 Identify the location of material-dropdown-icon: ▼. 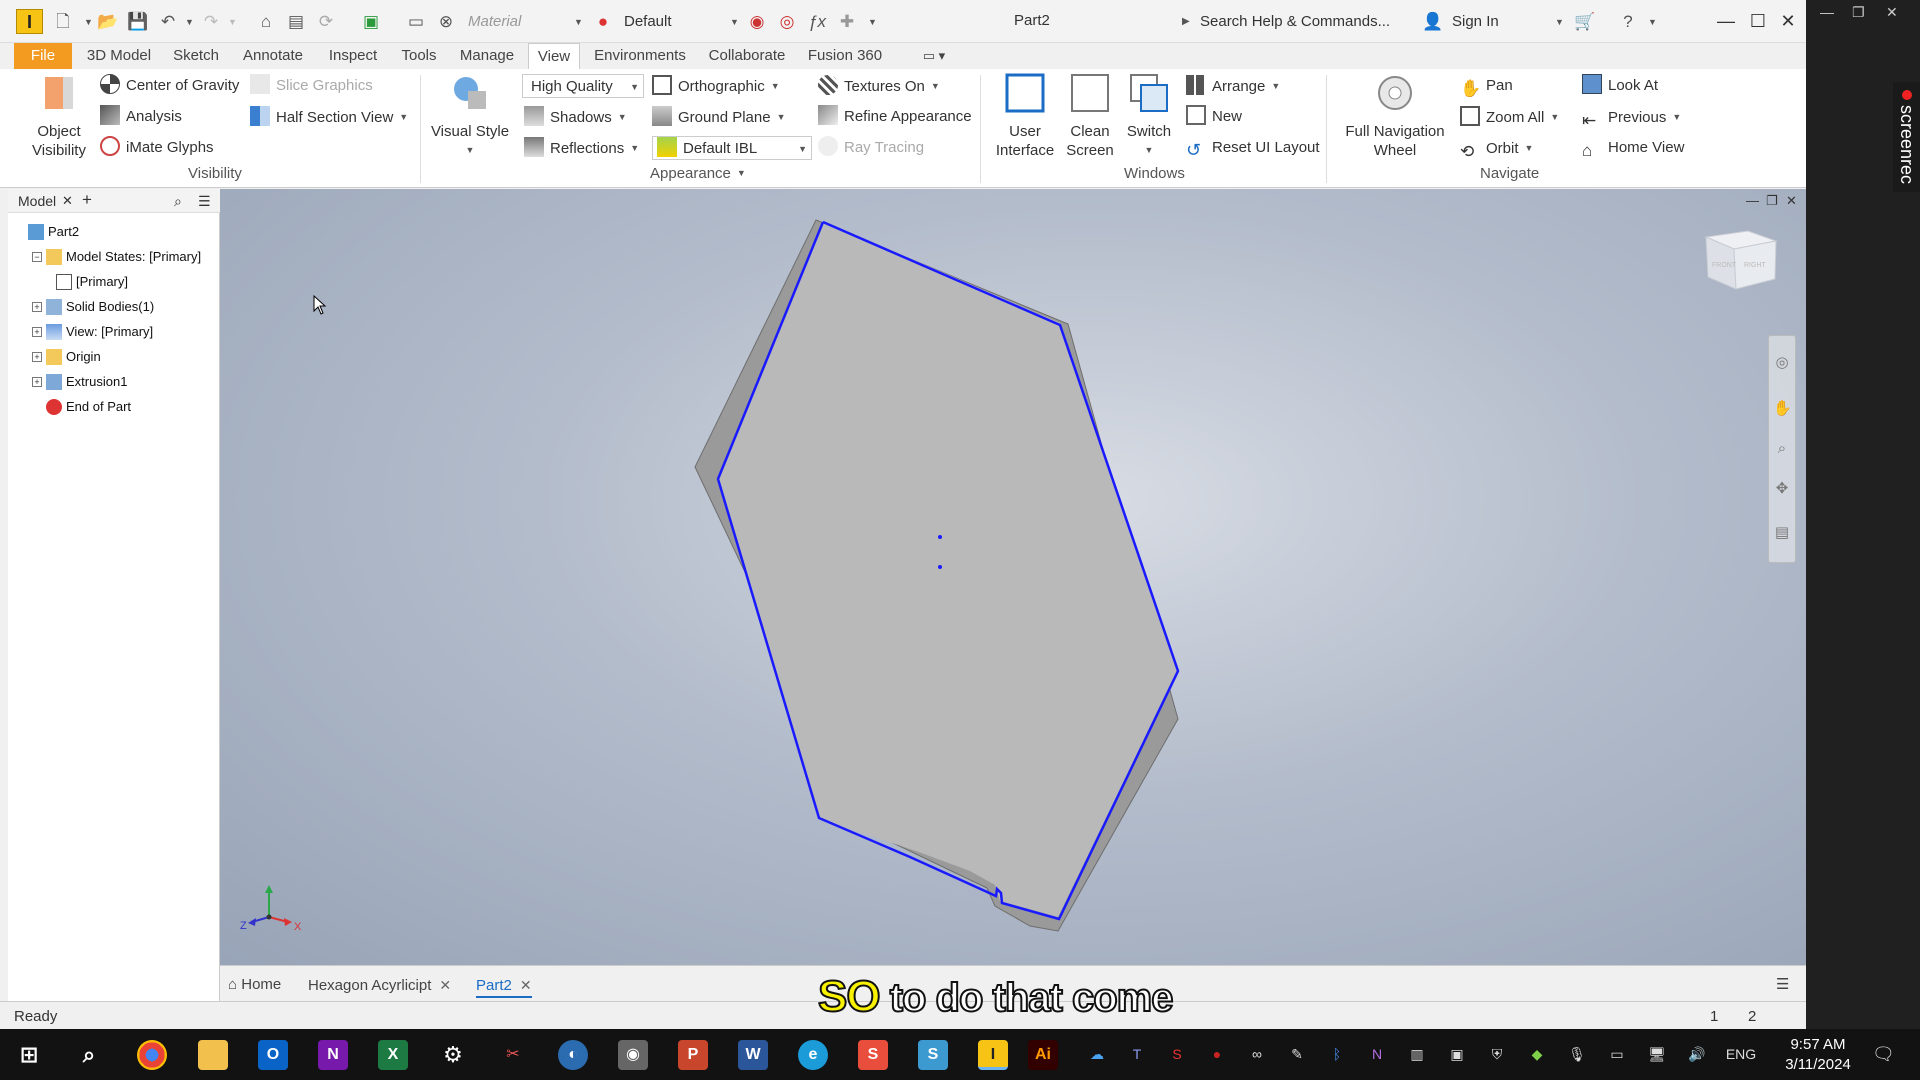
(579, 22).